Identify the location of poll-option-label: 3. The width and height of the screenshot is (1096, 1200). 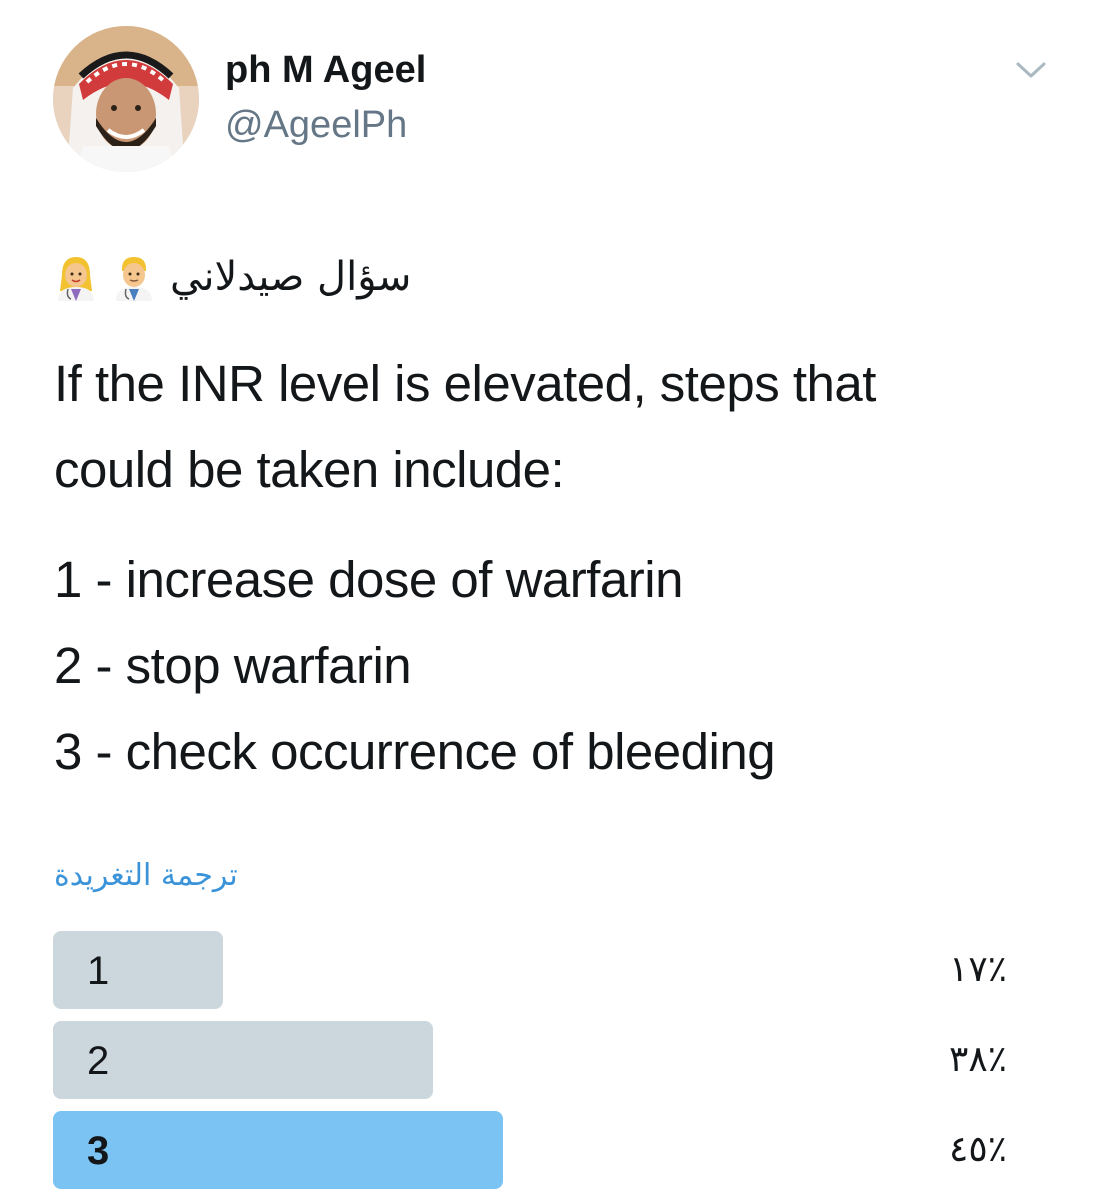
(98, 1151).